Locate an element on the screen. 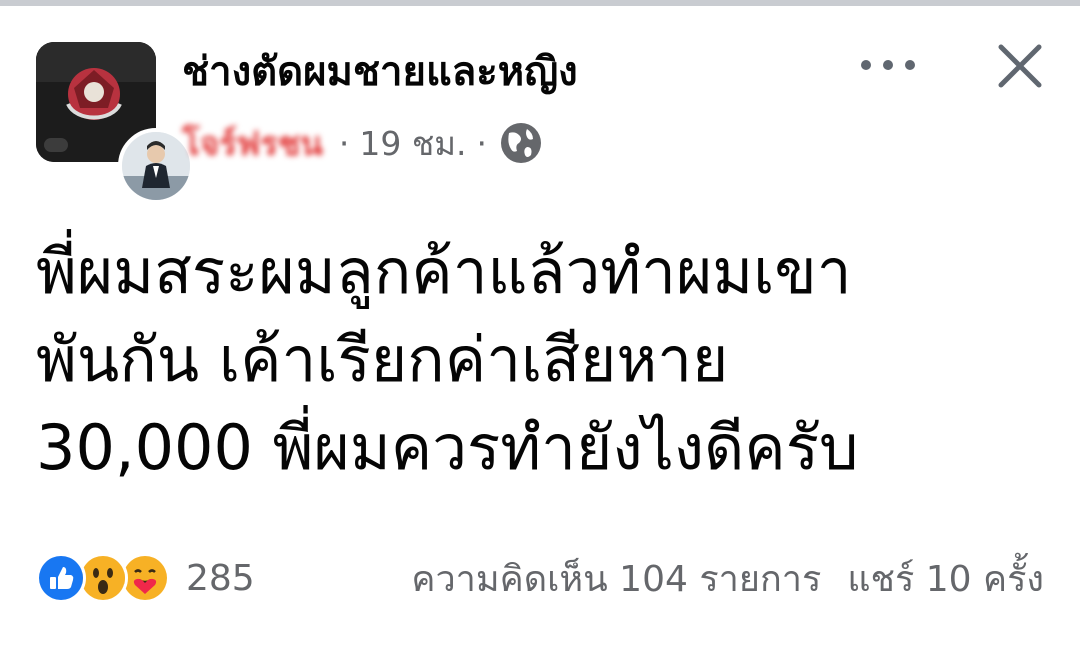  post-text-line: 30,000 พี่ผมควรทำยังไงดีครับ is located at coordinates (447, 447).